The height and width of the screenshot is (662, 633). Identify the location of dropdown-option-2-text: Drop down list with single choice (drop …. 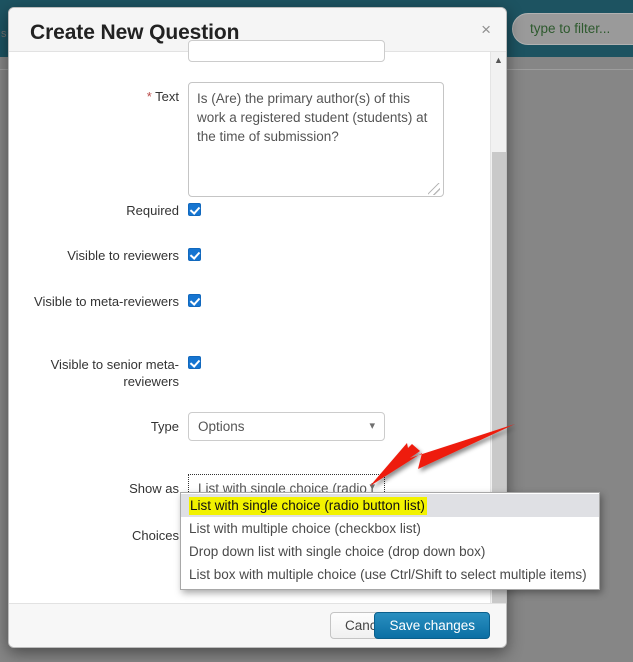
(337, 551).